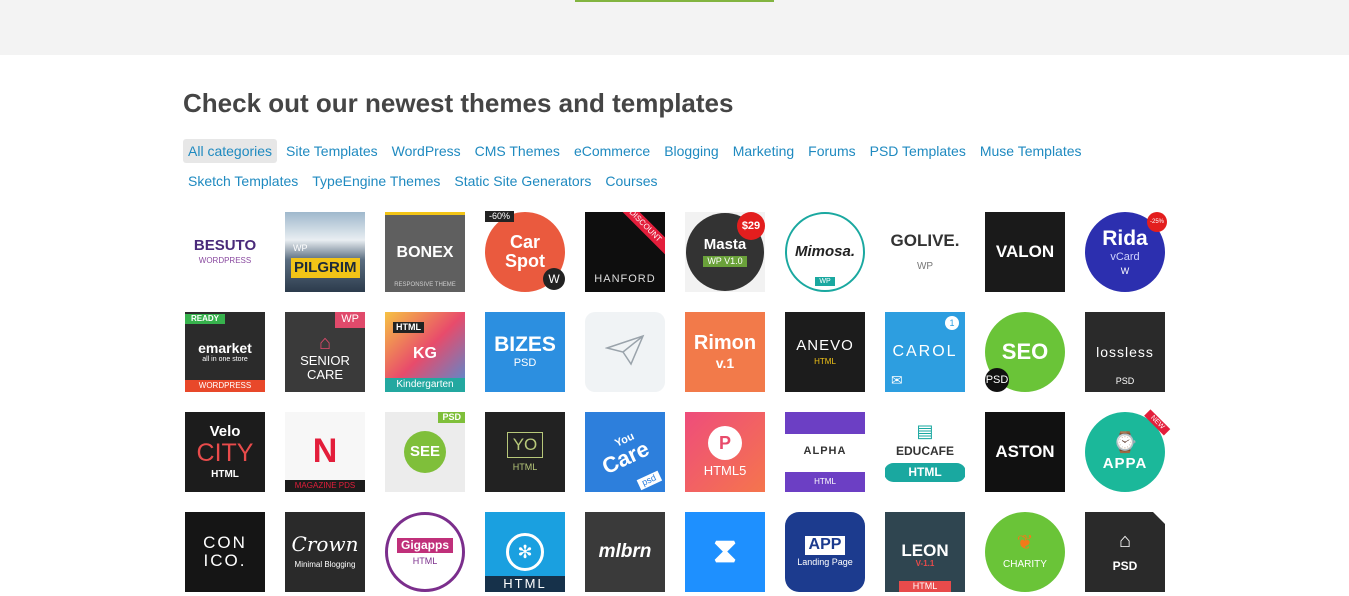 The height and width of the screenshot is (596, 1349). What do you see at coordinates (725, 443) in the screenshot?
I see `tile-circle: P` at bounding box center [725, 443].